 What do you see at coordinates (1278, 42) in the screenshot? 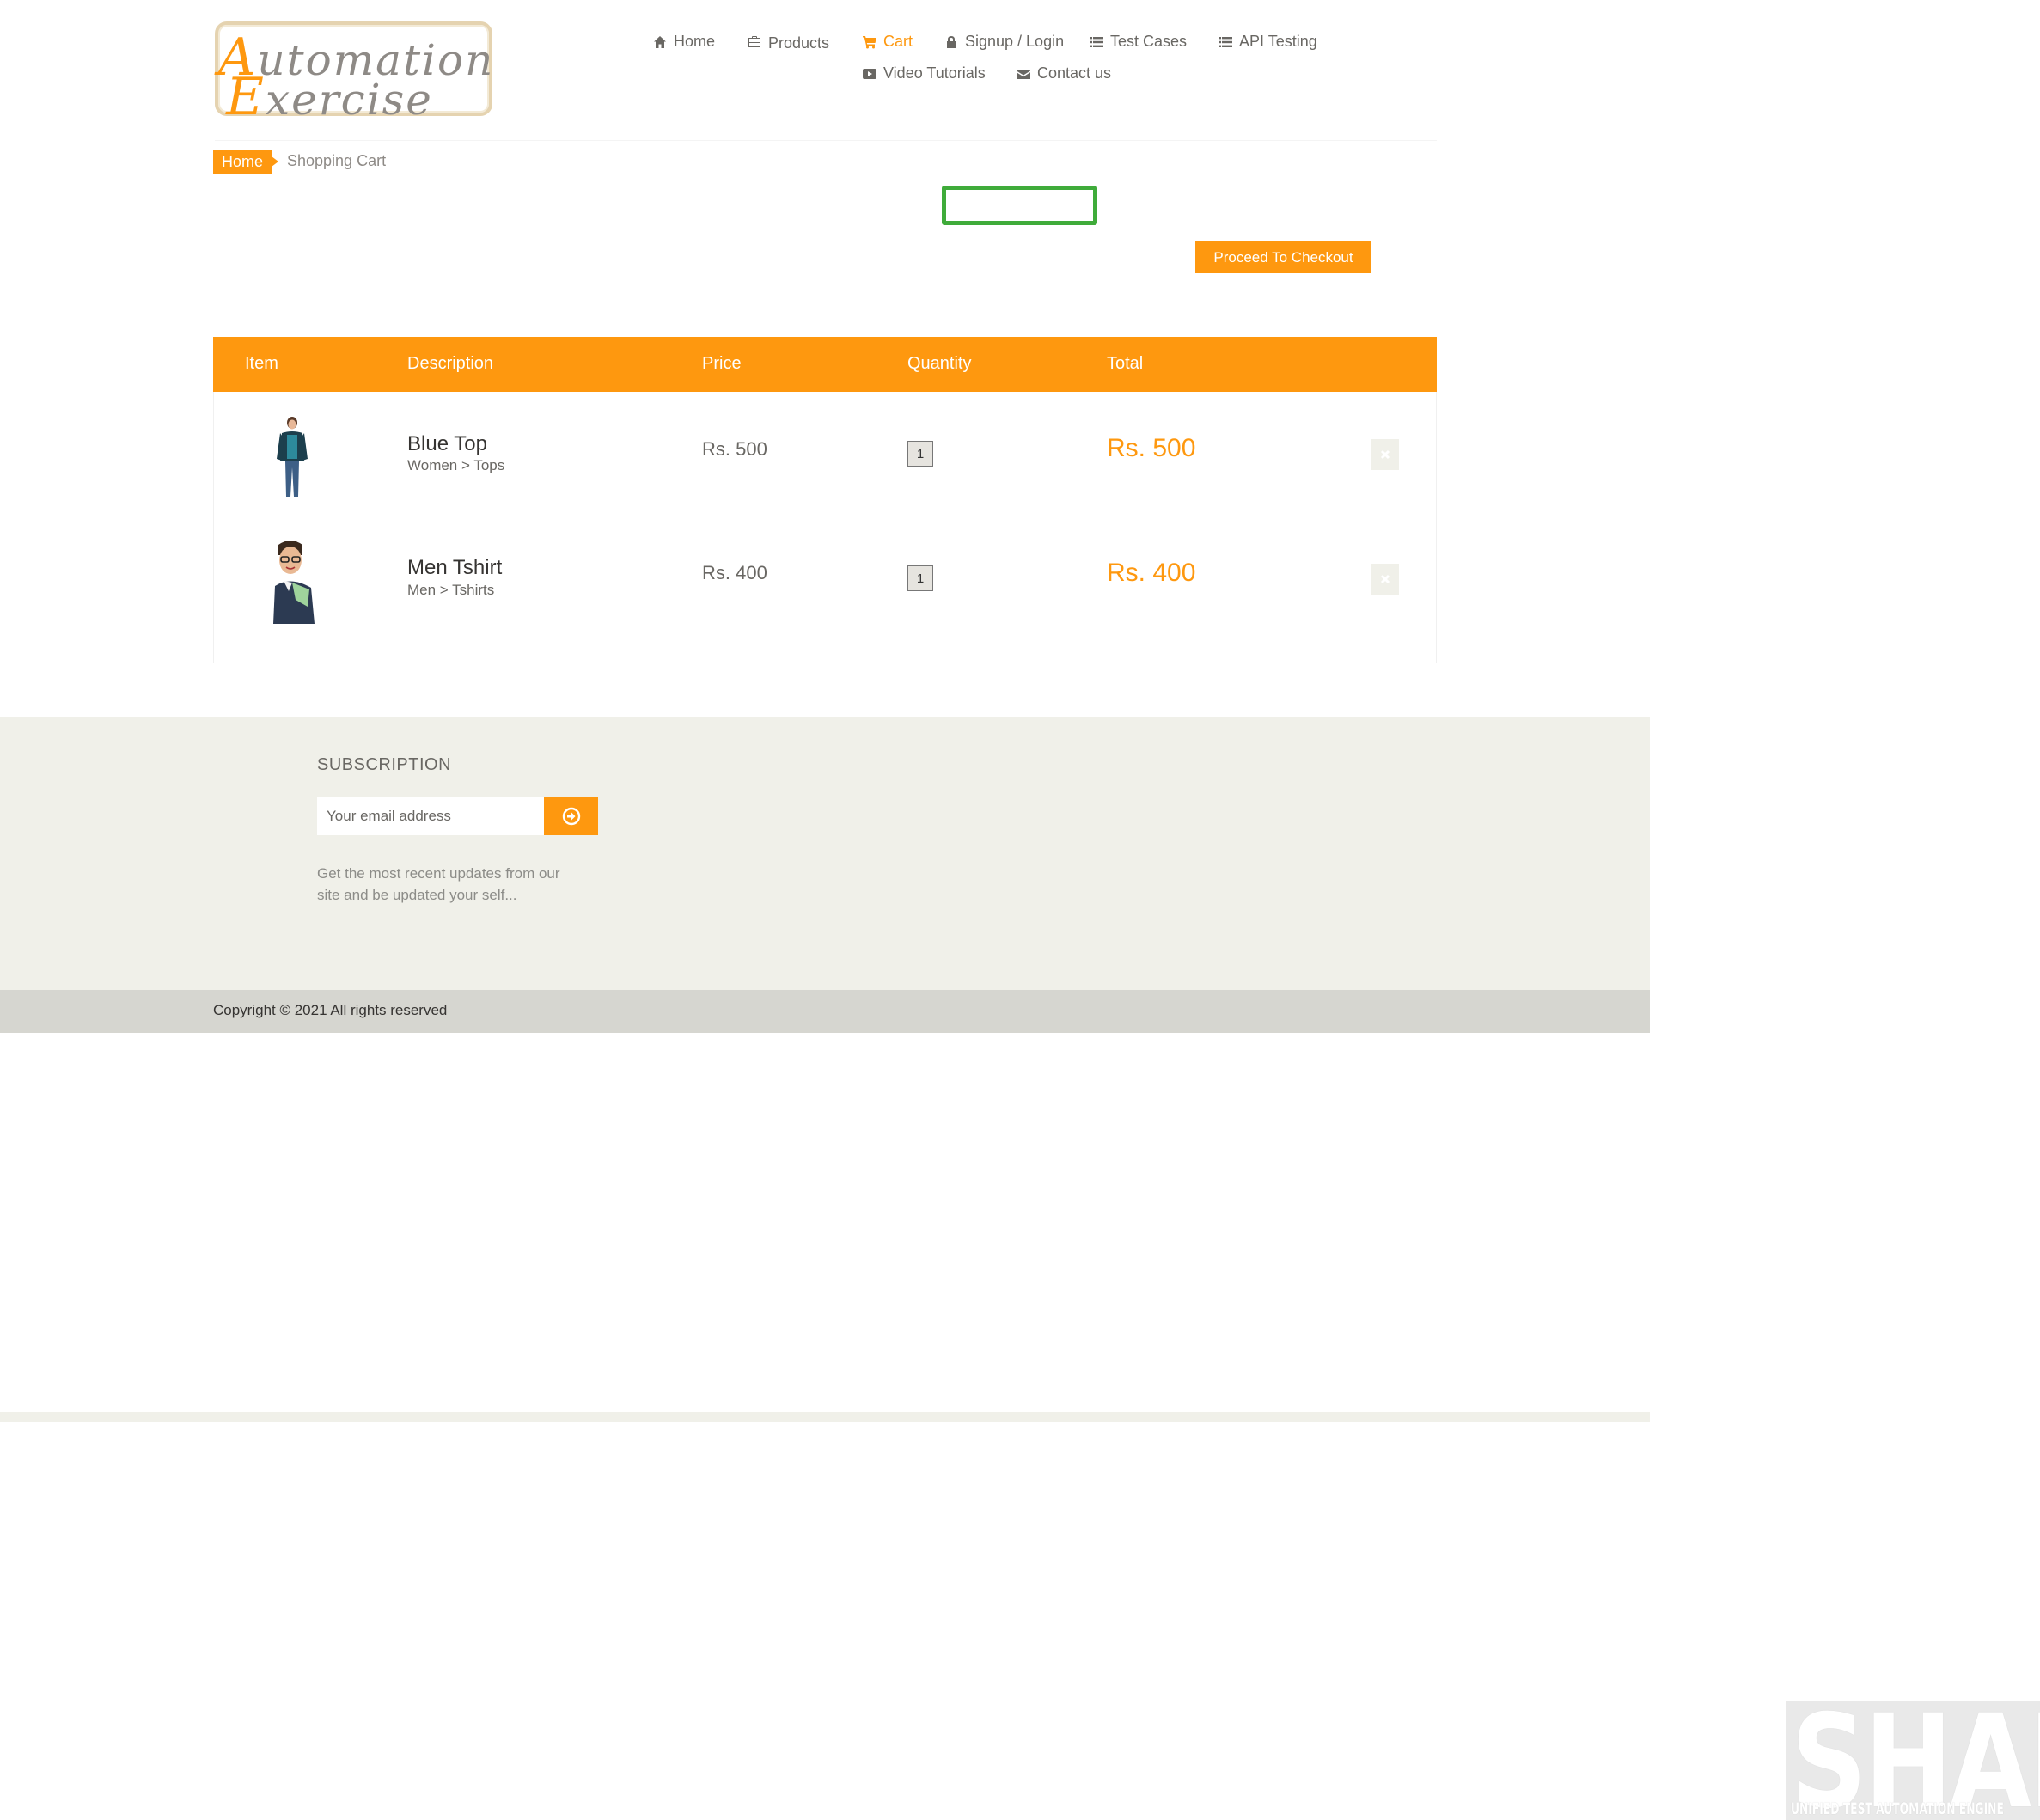
I see `nav-api-testing-label: API Testing` at bounding box center [1278, 42].